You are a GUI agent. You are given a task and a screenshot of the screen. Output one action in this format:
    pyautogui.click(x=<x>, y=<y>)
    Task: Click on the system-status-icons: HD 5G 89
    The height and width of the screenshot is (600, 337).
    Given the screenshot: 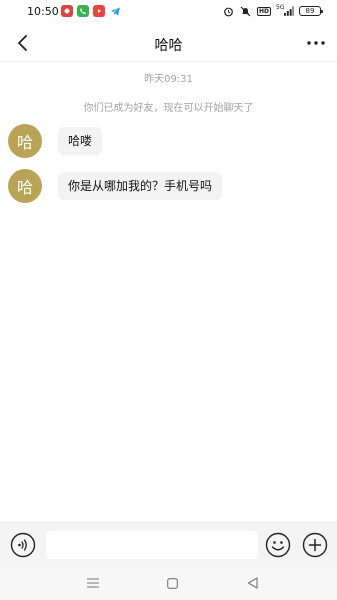 What is the action you would take?
    pyautogui.click(x=273, y=11)
    